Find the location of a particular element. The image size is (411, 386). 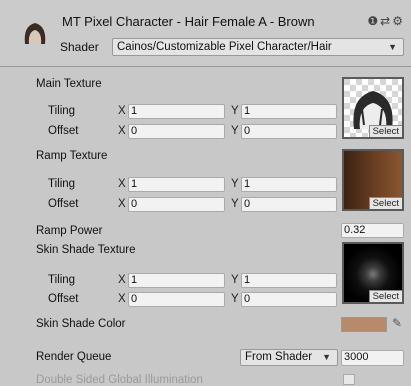

skin-shade-texture-slot: Select is located at coordinates (373, 273).